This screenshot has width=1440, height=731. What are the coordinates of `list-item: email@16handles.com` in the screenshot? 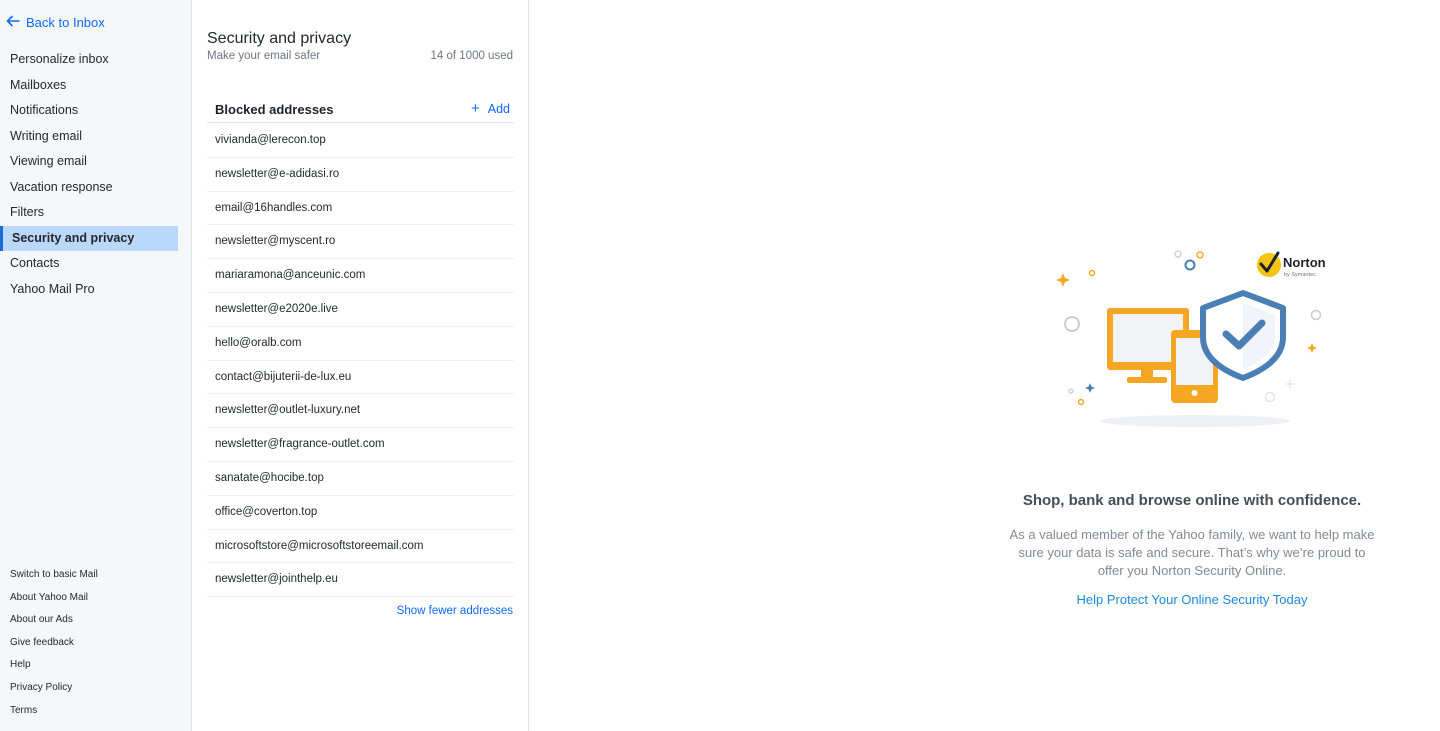 It's located at (360, 209).